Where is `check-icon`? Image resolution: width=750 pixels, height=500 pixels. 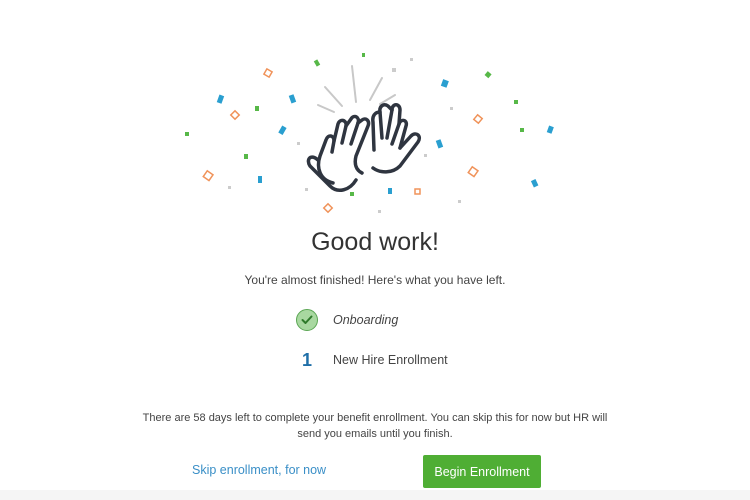
check-icon is located at coordinates (307, 320).